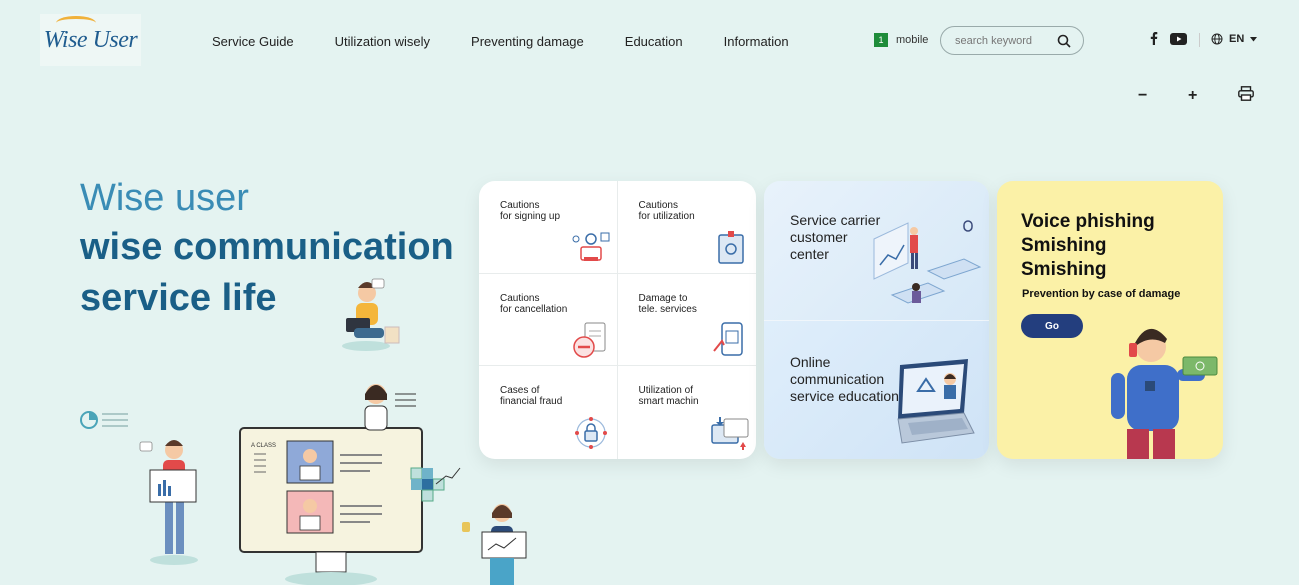  I want to click on logo: Wise User, so click(90, 40).